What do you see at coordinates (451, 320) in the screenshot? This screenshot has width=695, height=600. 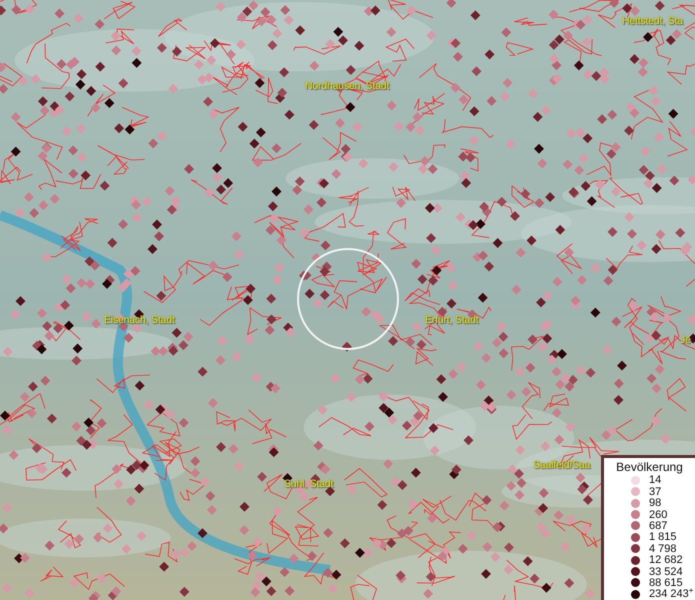 I see `place-label: Erfurt, Stadt` at bounding box center [451, 320].